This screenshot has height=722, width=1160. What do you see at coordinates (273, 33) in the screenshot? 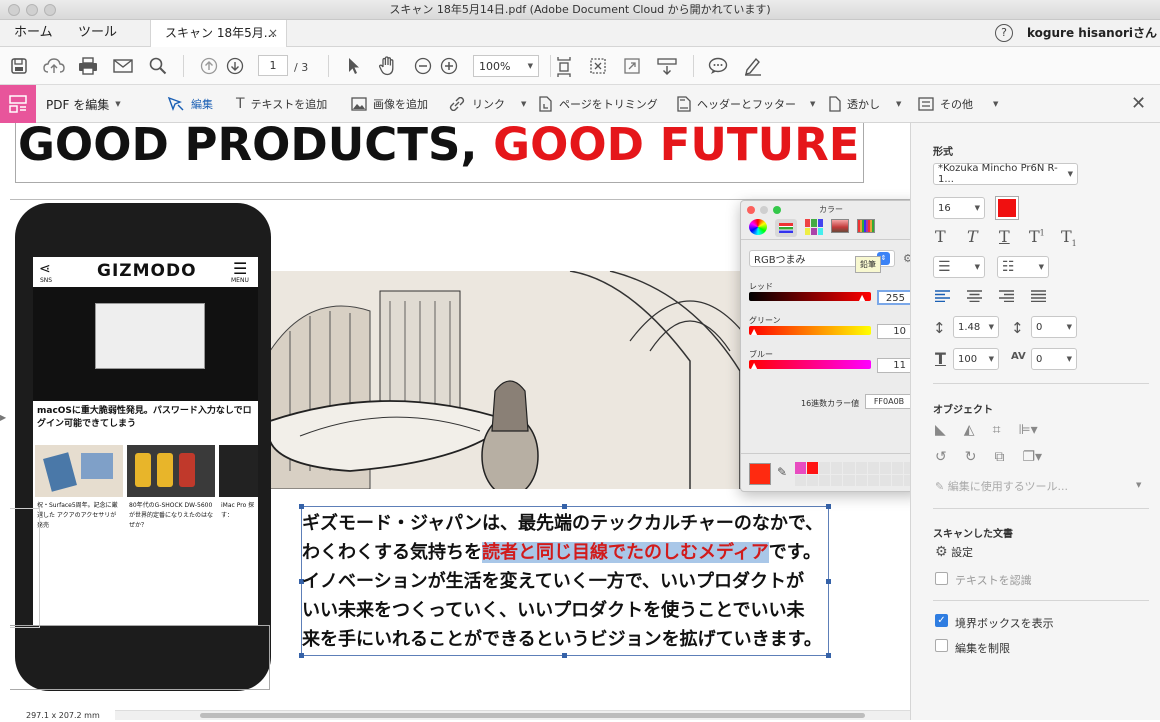
I see `tab-close-icon: ×` at bounding box center [273, 33].